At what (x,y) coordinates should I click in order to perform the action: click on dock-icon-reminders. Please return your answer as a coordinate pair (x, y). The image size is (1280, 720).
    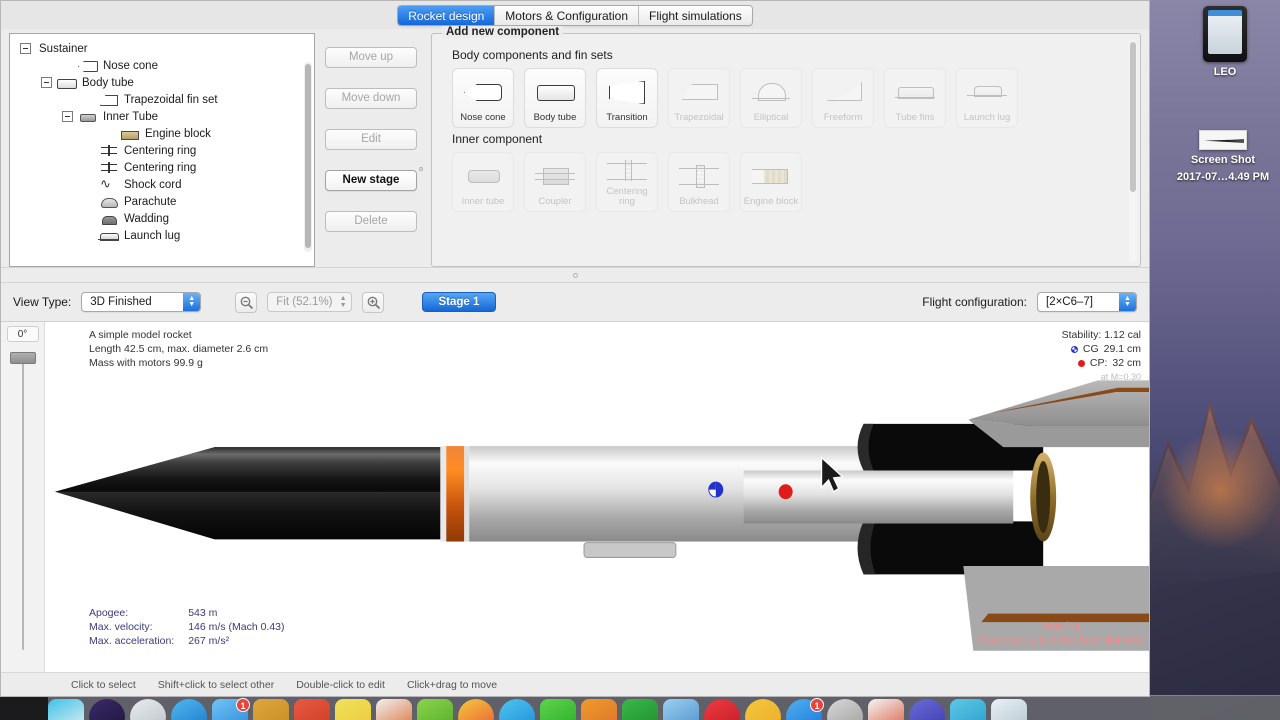
    Looking at the image, I should click on (763, 709).